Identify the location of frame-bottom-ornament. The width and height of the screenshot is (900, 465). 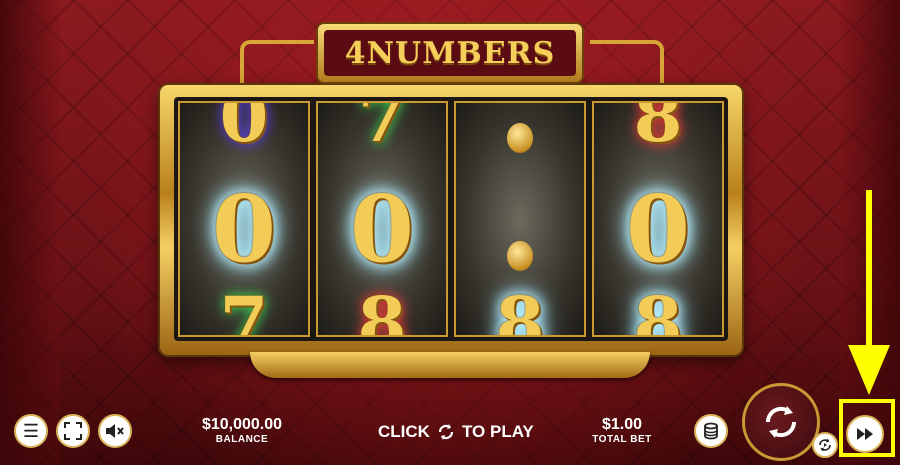
(450, 365).